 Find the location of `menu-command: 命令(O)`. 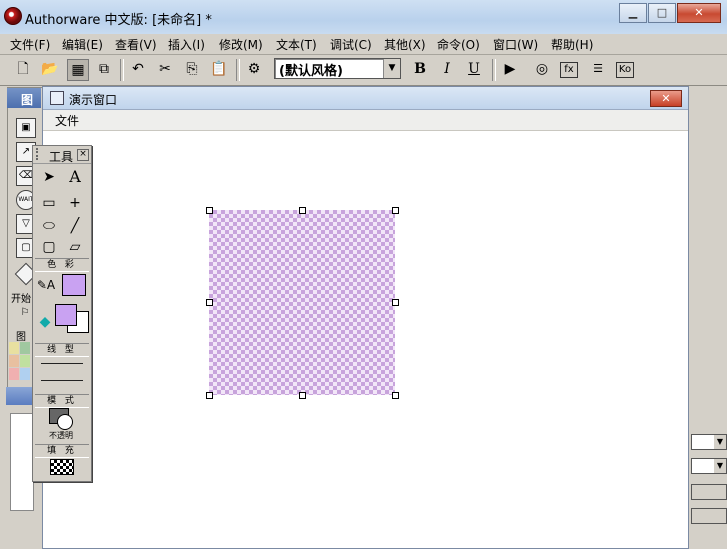

menu-command: 命令(O) is located at coordinates (458, 44).